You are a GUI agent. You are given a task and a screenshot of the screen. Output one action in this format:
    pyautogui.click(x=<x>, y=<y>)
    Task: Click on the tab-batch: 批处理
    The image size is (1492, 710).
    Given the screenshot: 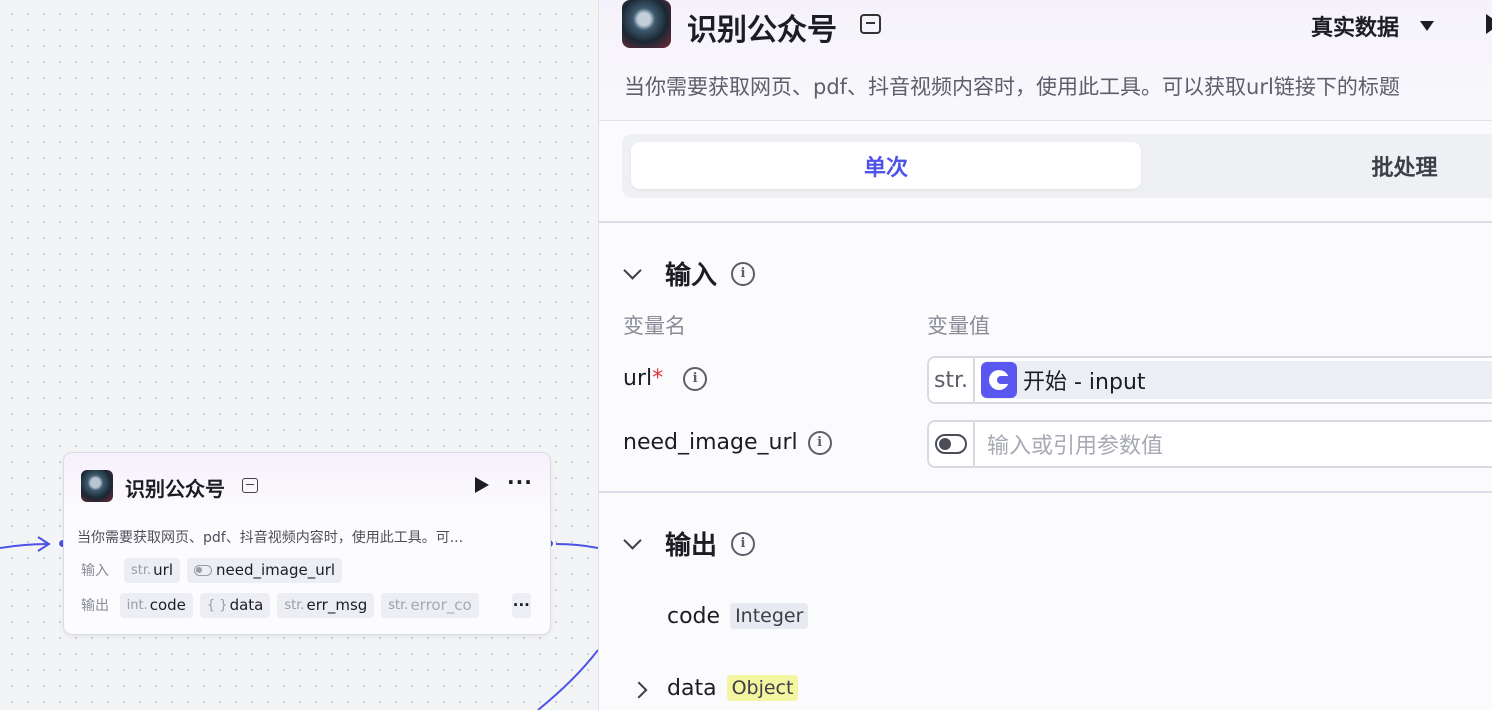 What is the action you would take?
    pyautogui.click(x=1317, y=165)
    